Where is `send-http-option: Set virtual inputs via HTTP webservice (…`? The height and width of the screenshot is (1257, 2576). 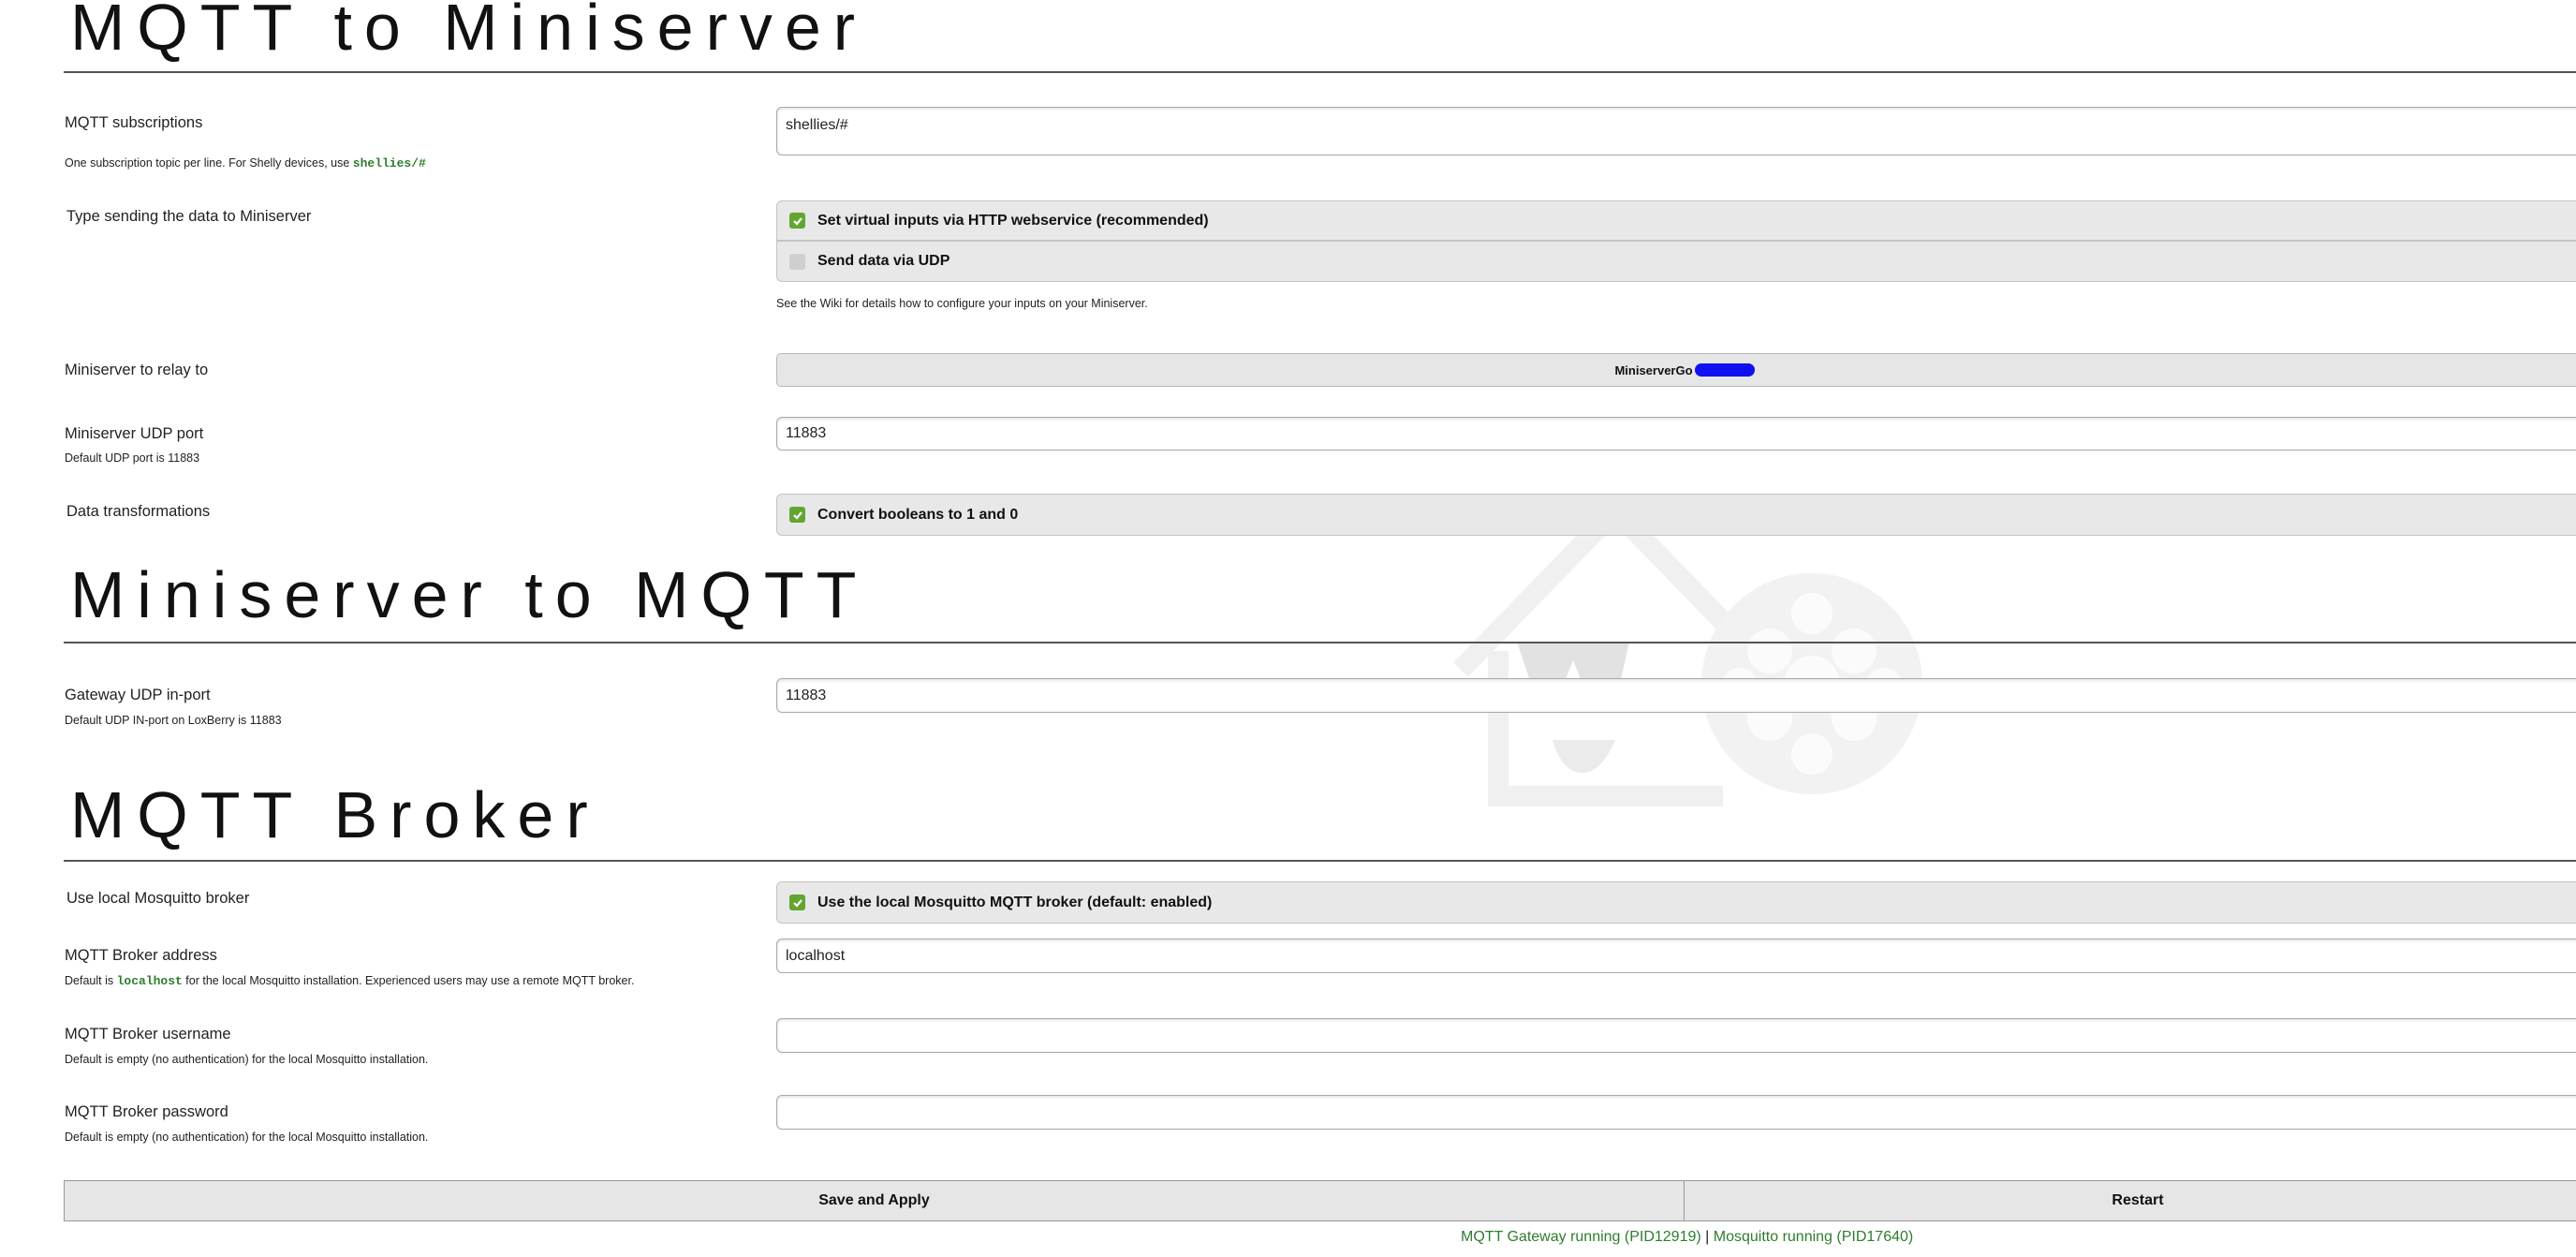
send-http-option: Set virtual inputs via HTTP webservice (… is located at coordinates (1676, 220).